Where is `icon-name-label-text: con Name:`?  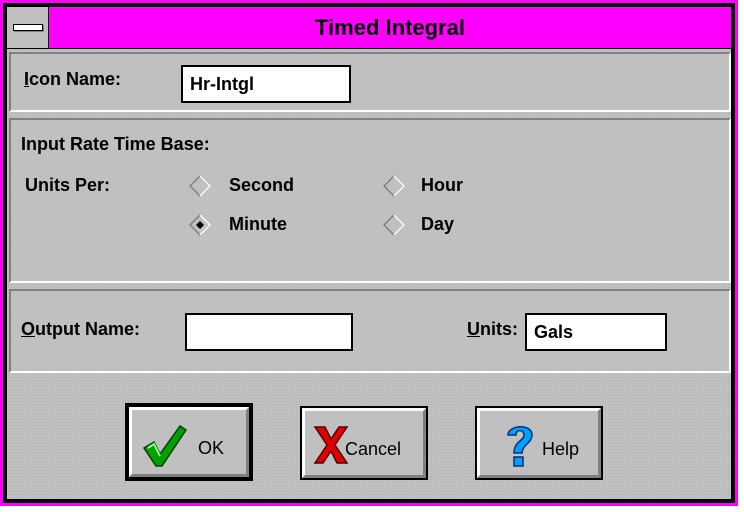 icon-name-label-text: con Name: is located at coordinates (75, 79).